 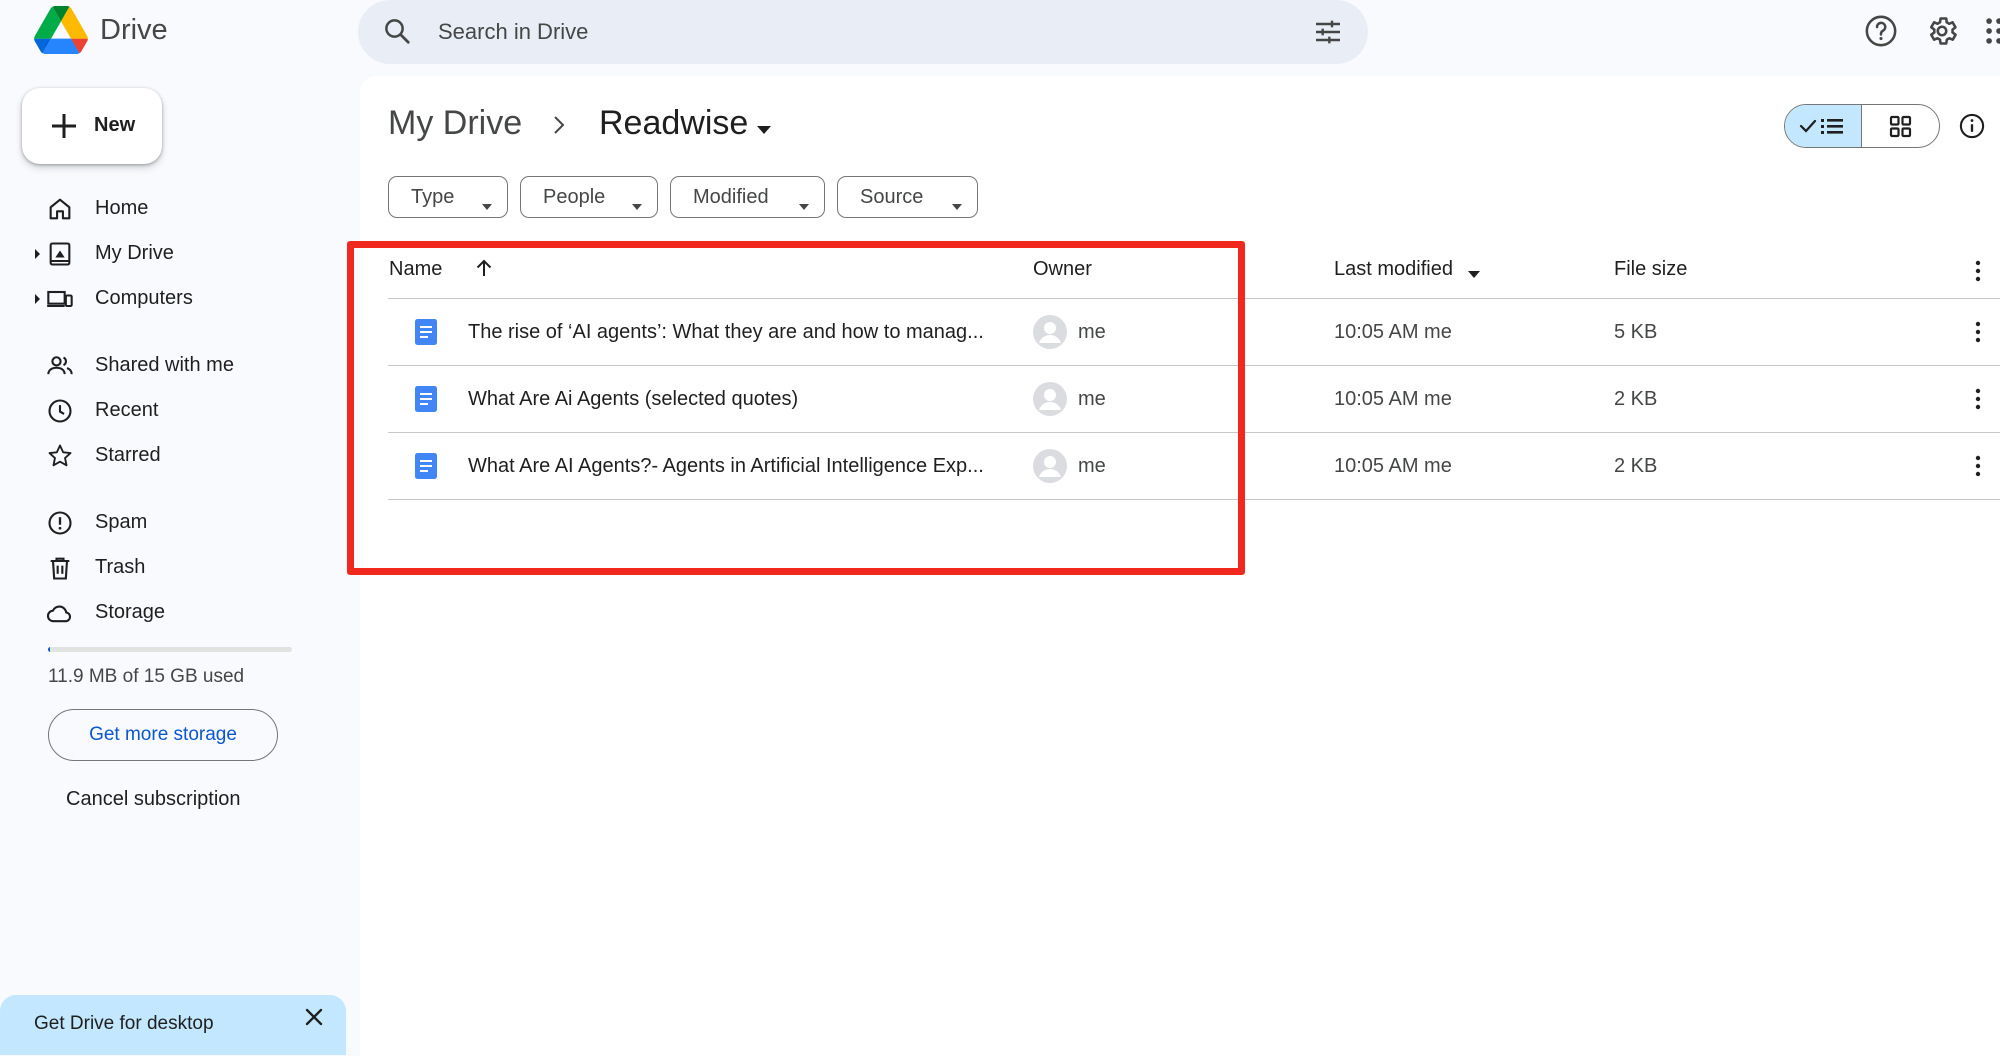 I want to click on sidebar-item-shared-with-me: Shared with me, so click(x=175, y=366).